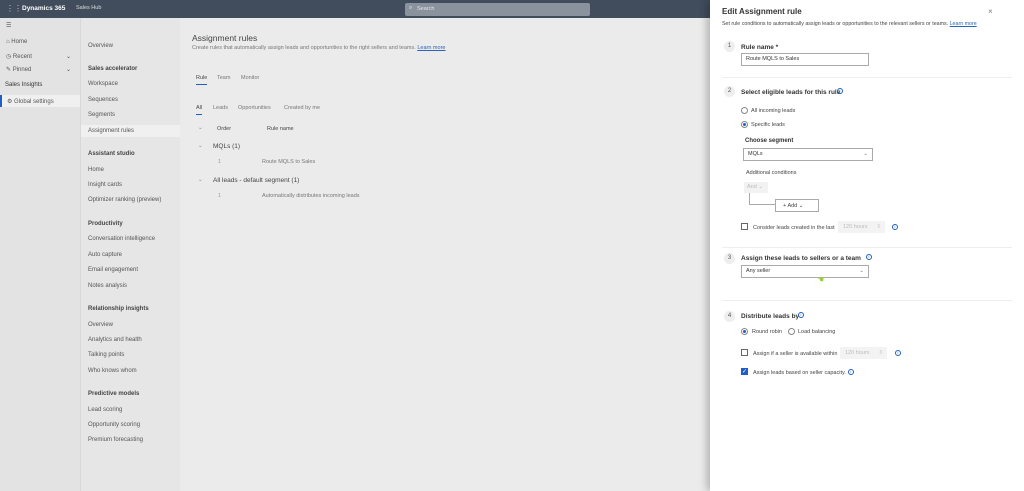 The height and width of the screenshot is (491, 1024). What do you see at coordinates (744, 371) in the screenshot?
I see `seller-capacity-checkbox: ✓` at bounding box center [744, 371].